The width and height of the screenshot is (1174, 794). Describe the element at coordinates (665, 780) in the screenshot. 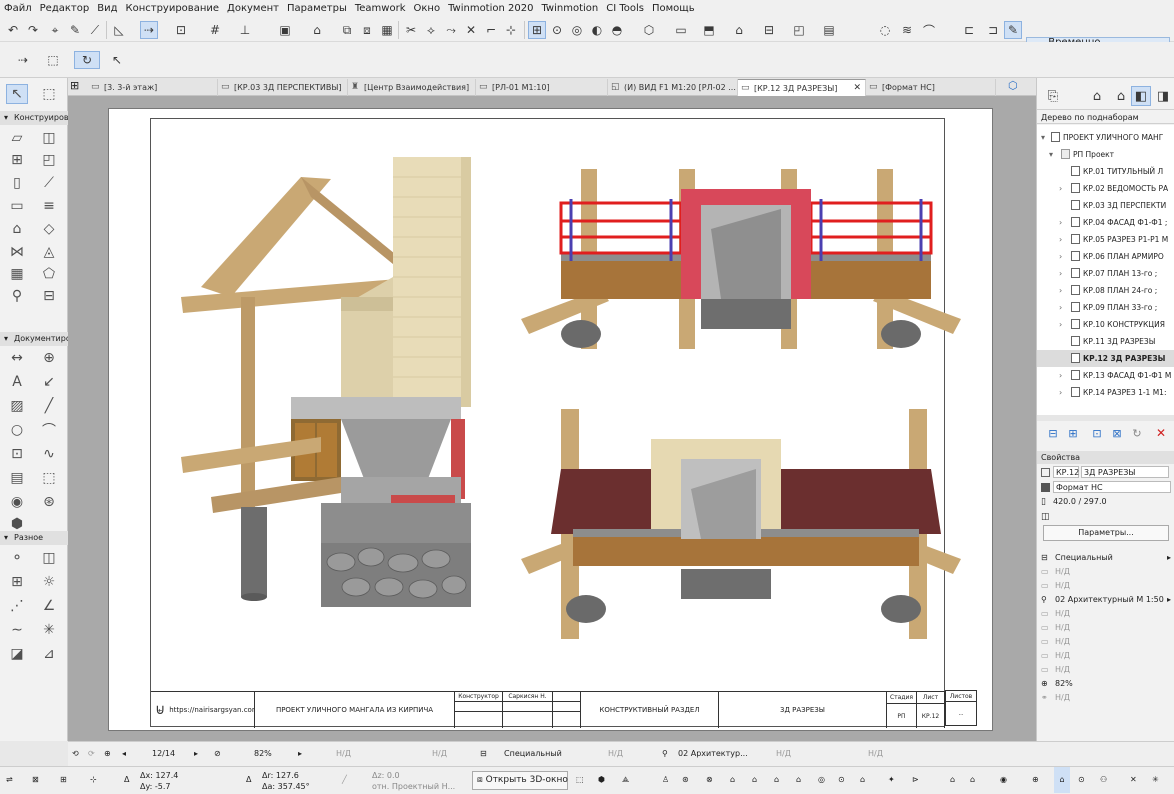

I see `walk-icon: ♙` at that location.